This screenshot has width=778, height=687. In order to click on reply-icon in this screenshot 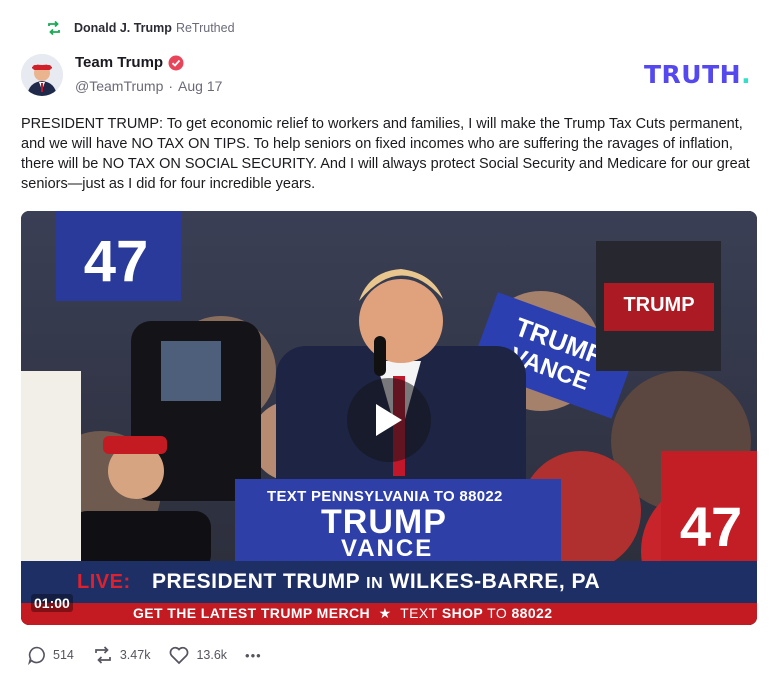, I will do `click(36, 655)`.